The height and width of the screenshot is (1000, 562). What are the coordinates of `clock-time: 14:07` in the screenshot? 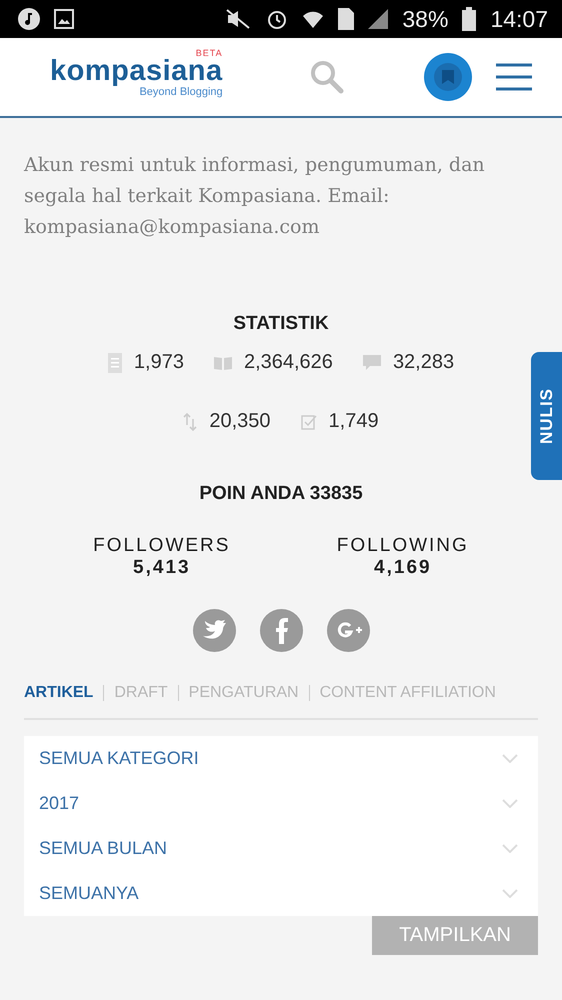 It's located at (519, 19).